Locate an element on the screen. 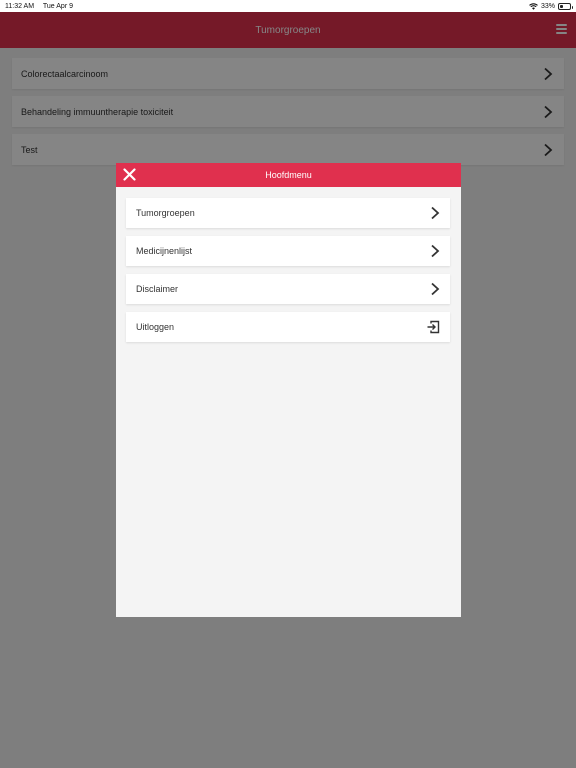 The width and height of the screenshot is (576, 768). modal-title: Hoofdmenu is located at coordinates (288, 175).